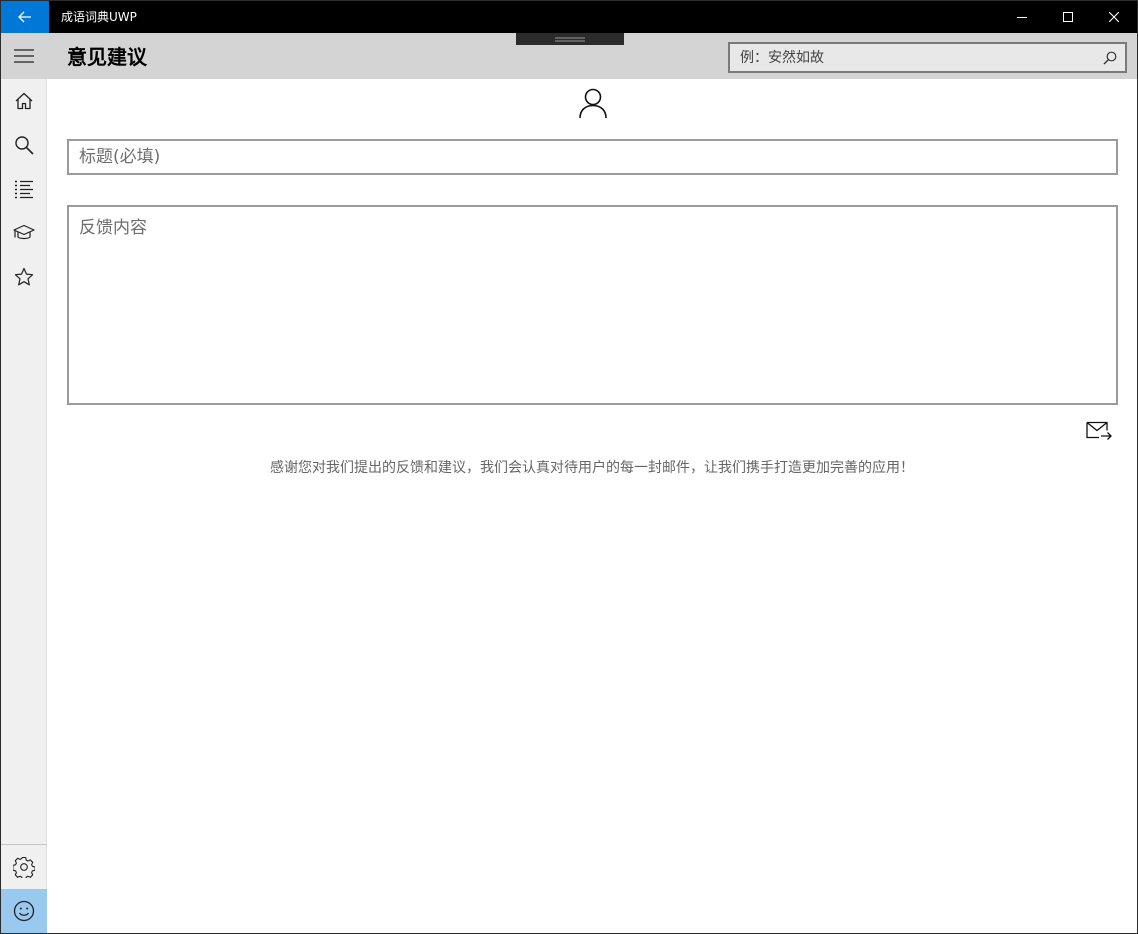 Image resolution: width=1138 pixels, height=934 pixels. I want to click on sidebar-item-list, so click(24, 189).